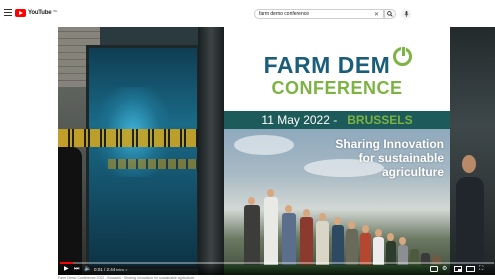  Describe the element at coordinates (444, 269) in the screenshot. I see `settings-icon: ⚙` at that location.